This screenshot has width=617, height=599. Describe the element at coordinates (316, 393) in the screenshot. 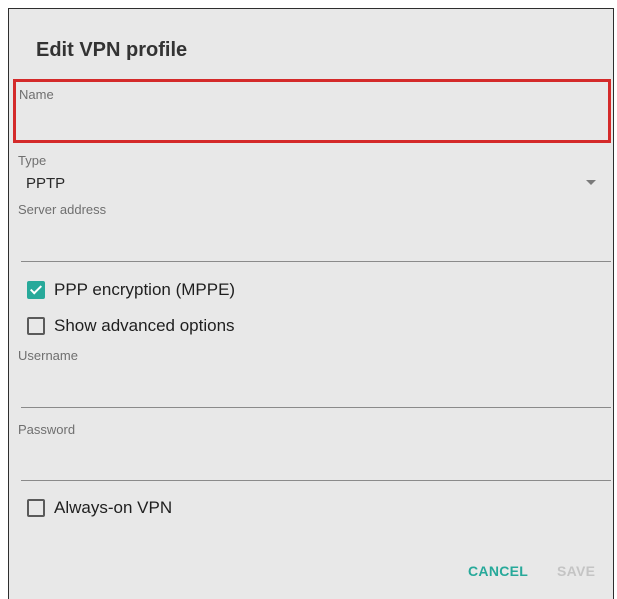

I see `username-input` at that location.